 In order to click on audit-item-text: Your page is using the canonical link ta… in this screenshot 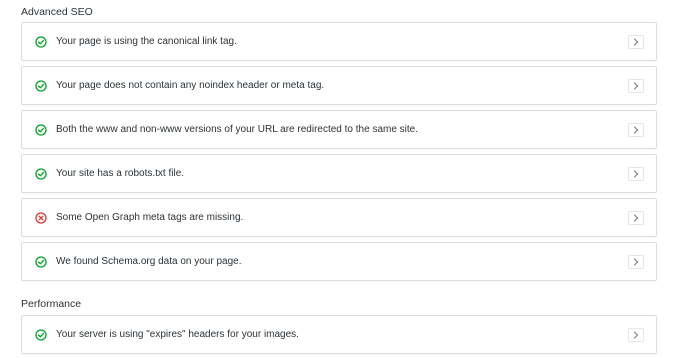, I will do `click(146, 41)`.